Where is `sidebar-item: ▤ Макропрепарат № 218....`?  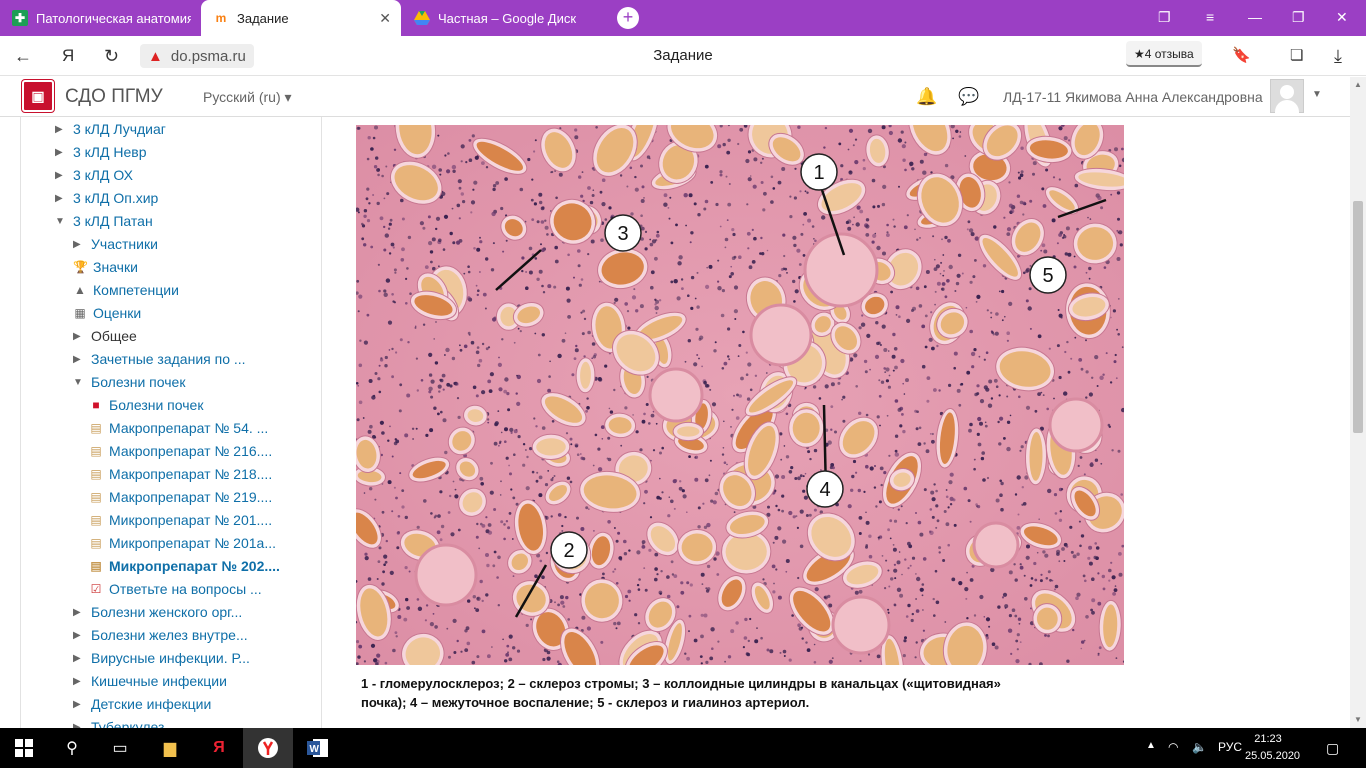
sidebar-item: ▤ Макропрепарат № 218.... is located at coordinates (180, 474).